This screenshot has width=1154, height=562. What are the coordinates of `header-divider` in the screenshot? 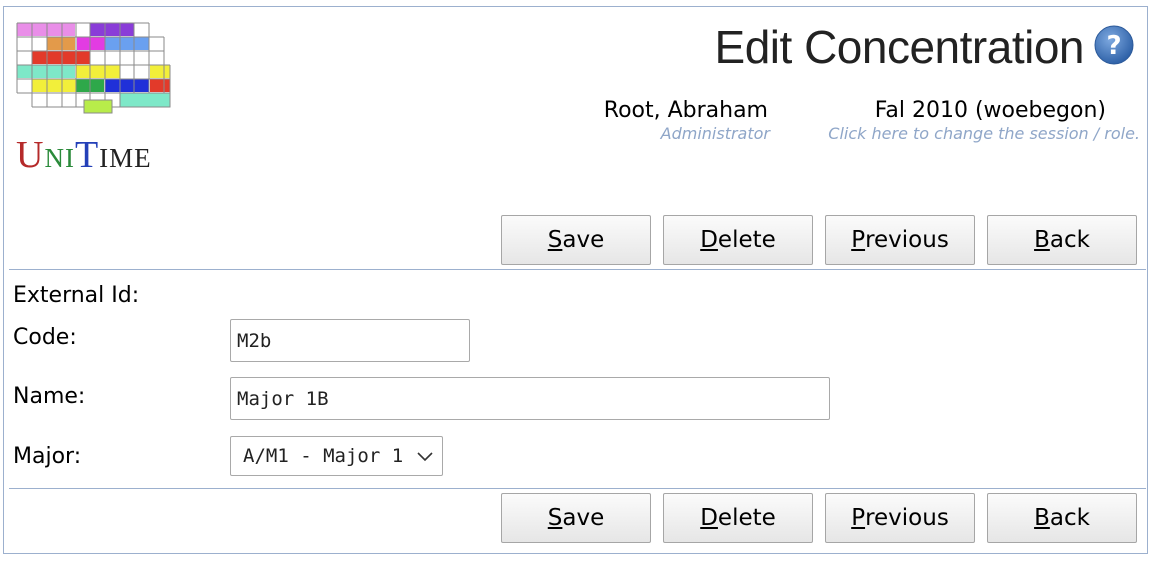 It's located at (577, 269).